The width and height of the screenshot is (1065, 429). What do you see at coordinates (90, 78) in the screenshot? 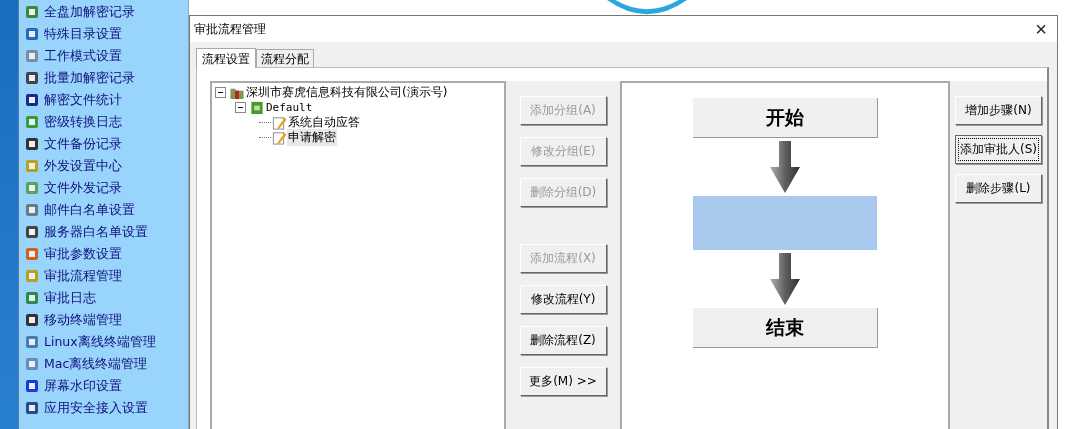
I see `sidebar-item: 批量加解密记录` at bounding box center [90, 78].